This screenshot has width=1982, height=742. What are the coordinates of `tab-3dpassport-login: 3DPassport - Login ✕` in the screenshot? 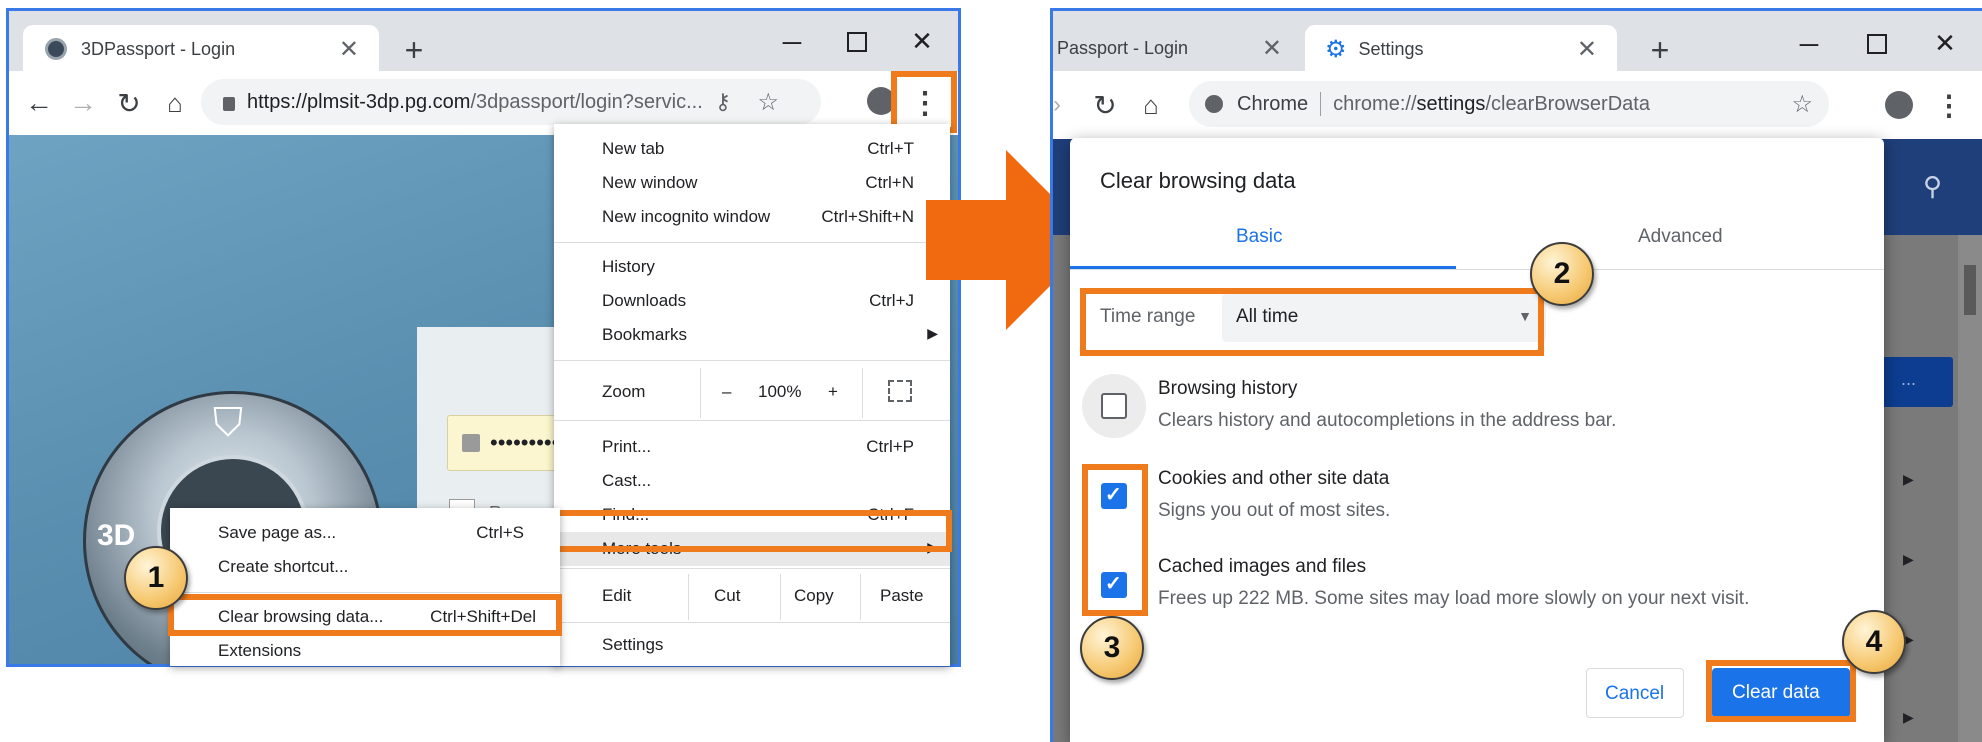 It's located at (201, 49).